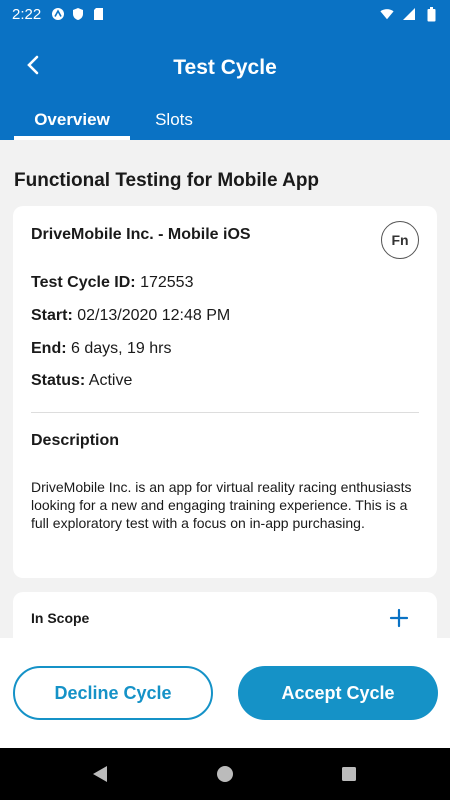 This screenshot has width=450, height=800. Describe the element at coordinates (225, 693) in the screenshot. I see `action-bar: Decline Cycle Accept Cycle` at that location.